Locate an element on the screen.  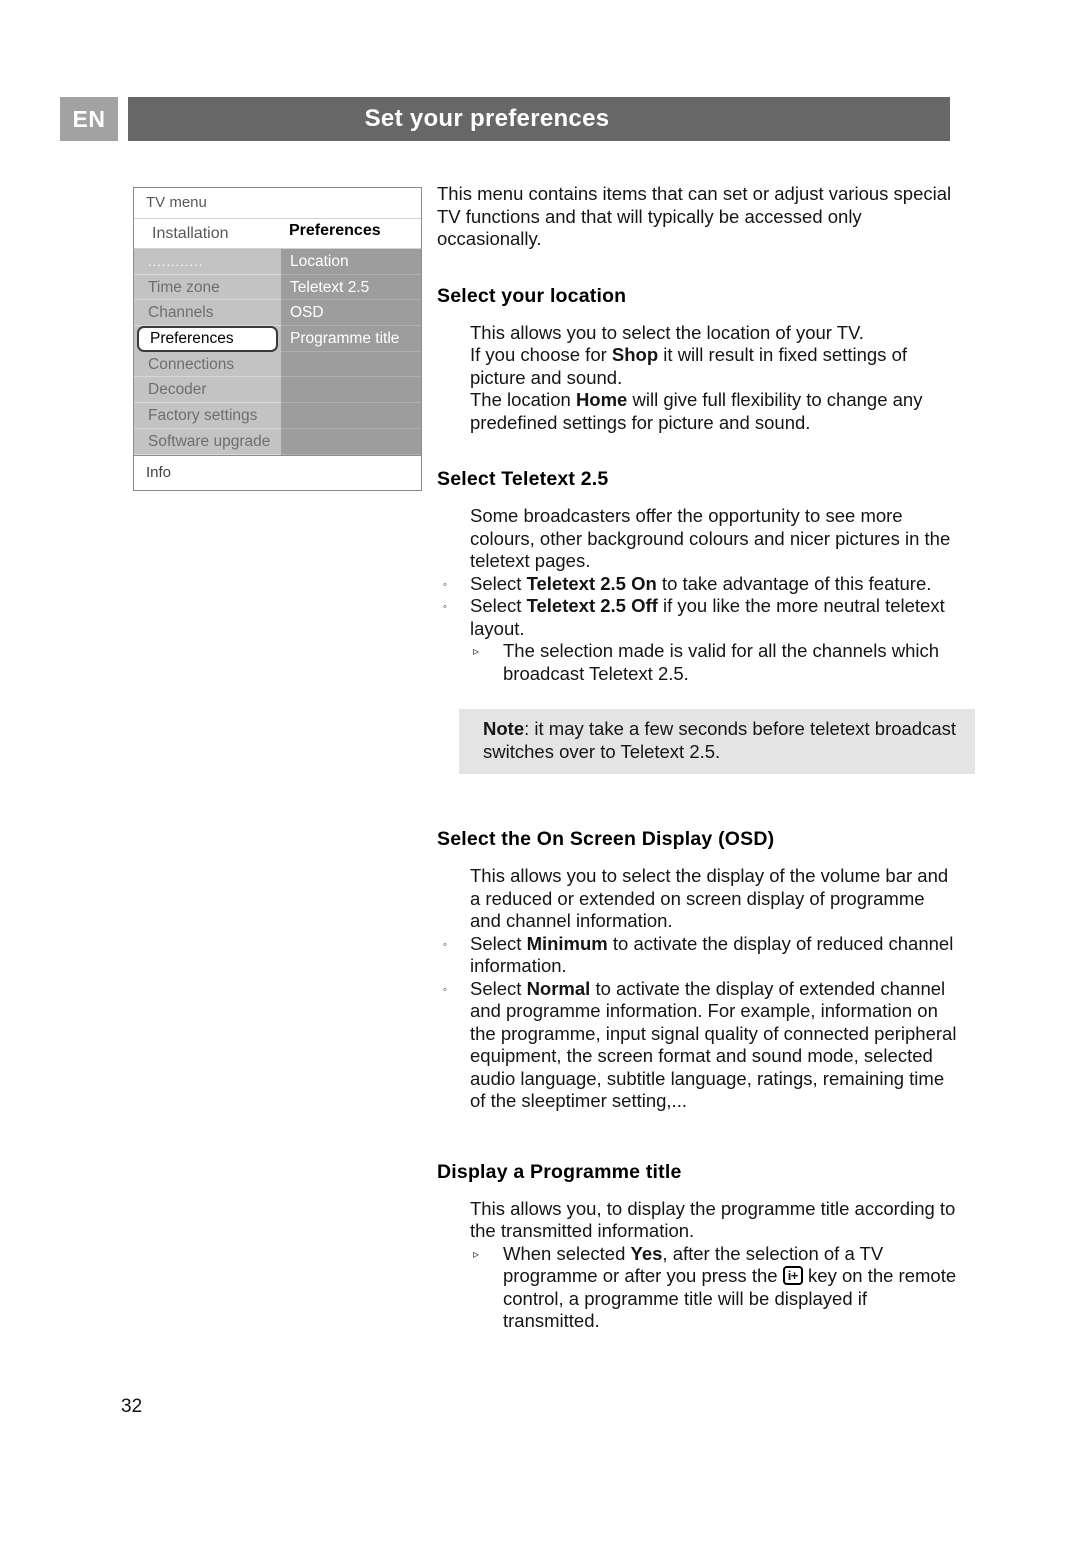
page-title-bar: Set your preferences is located at coordinates (539, 119).